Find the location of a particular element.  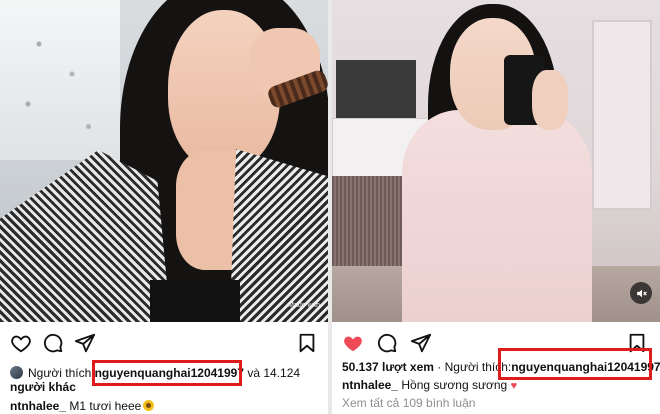

heart-filled-icon is located at coordinates (353, 343).